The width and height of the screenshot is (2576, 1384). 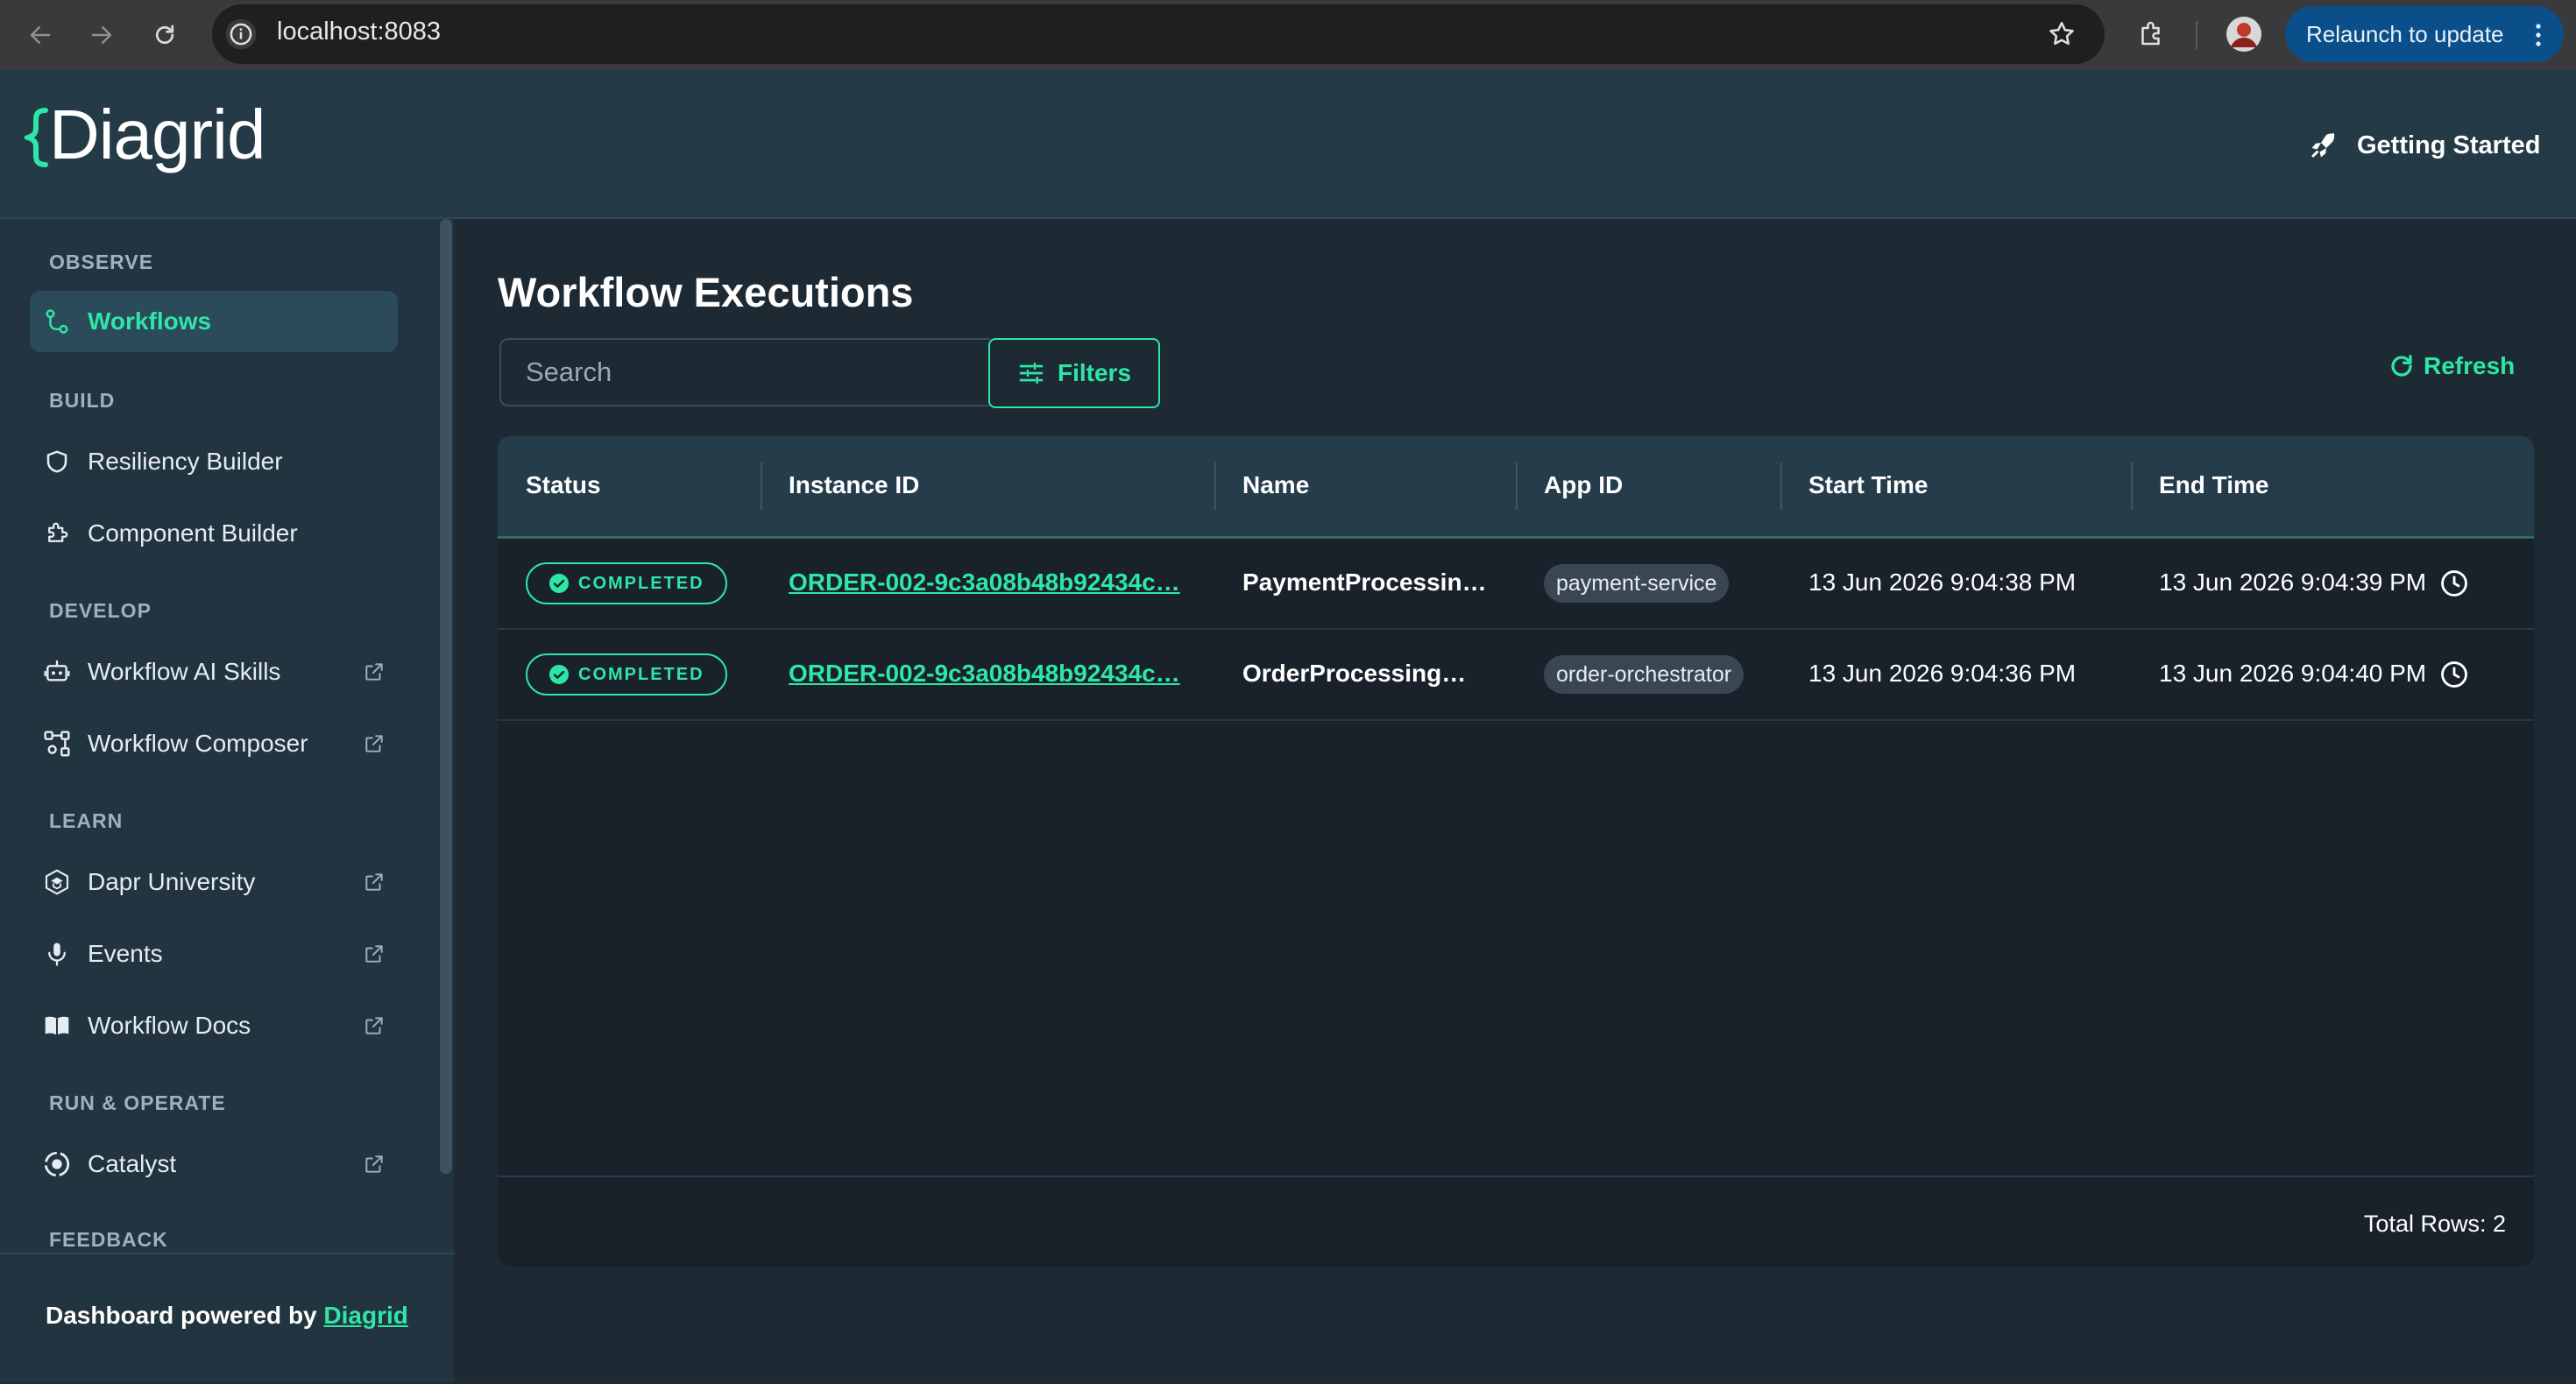 I want to click on sidebar-item-catalyst: Catalyst, so click(x=214, y=1164).